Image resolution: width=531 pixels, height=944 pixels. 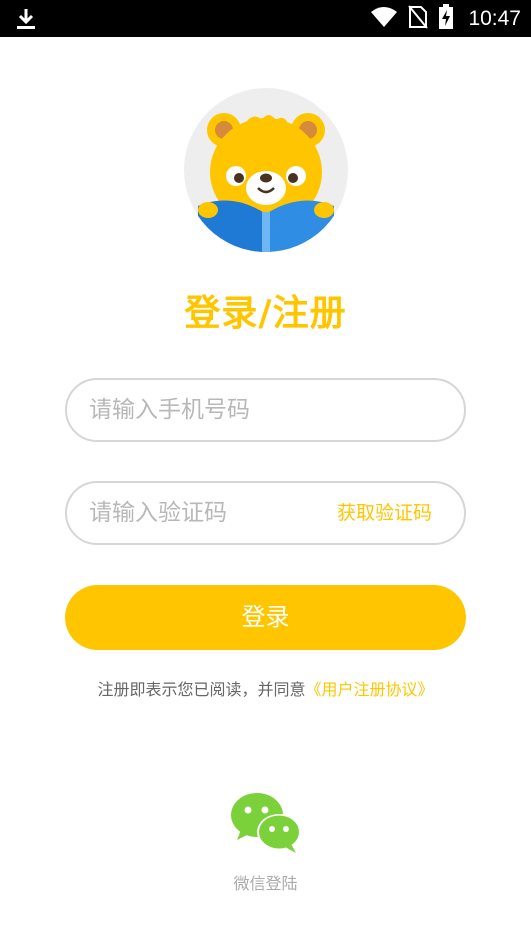 I want to click on agreement-notice: 注册即表示您已阅读，并同意《用户注册协议》, so click(x=265, y=688).